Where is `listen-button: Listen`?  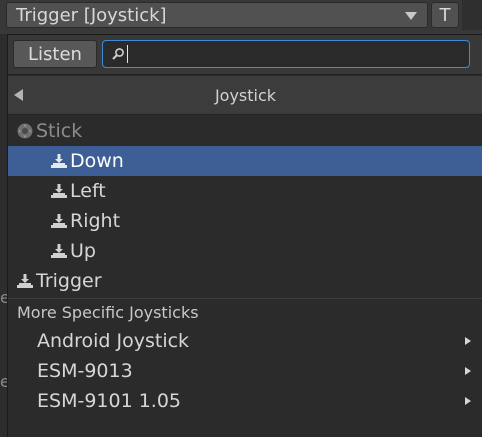
listen-button: Listen is located at coordinates (55, 54).